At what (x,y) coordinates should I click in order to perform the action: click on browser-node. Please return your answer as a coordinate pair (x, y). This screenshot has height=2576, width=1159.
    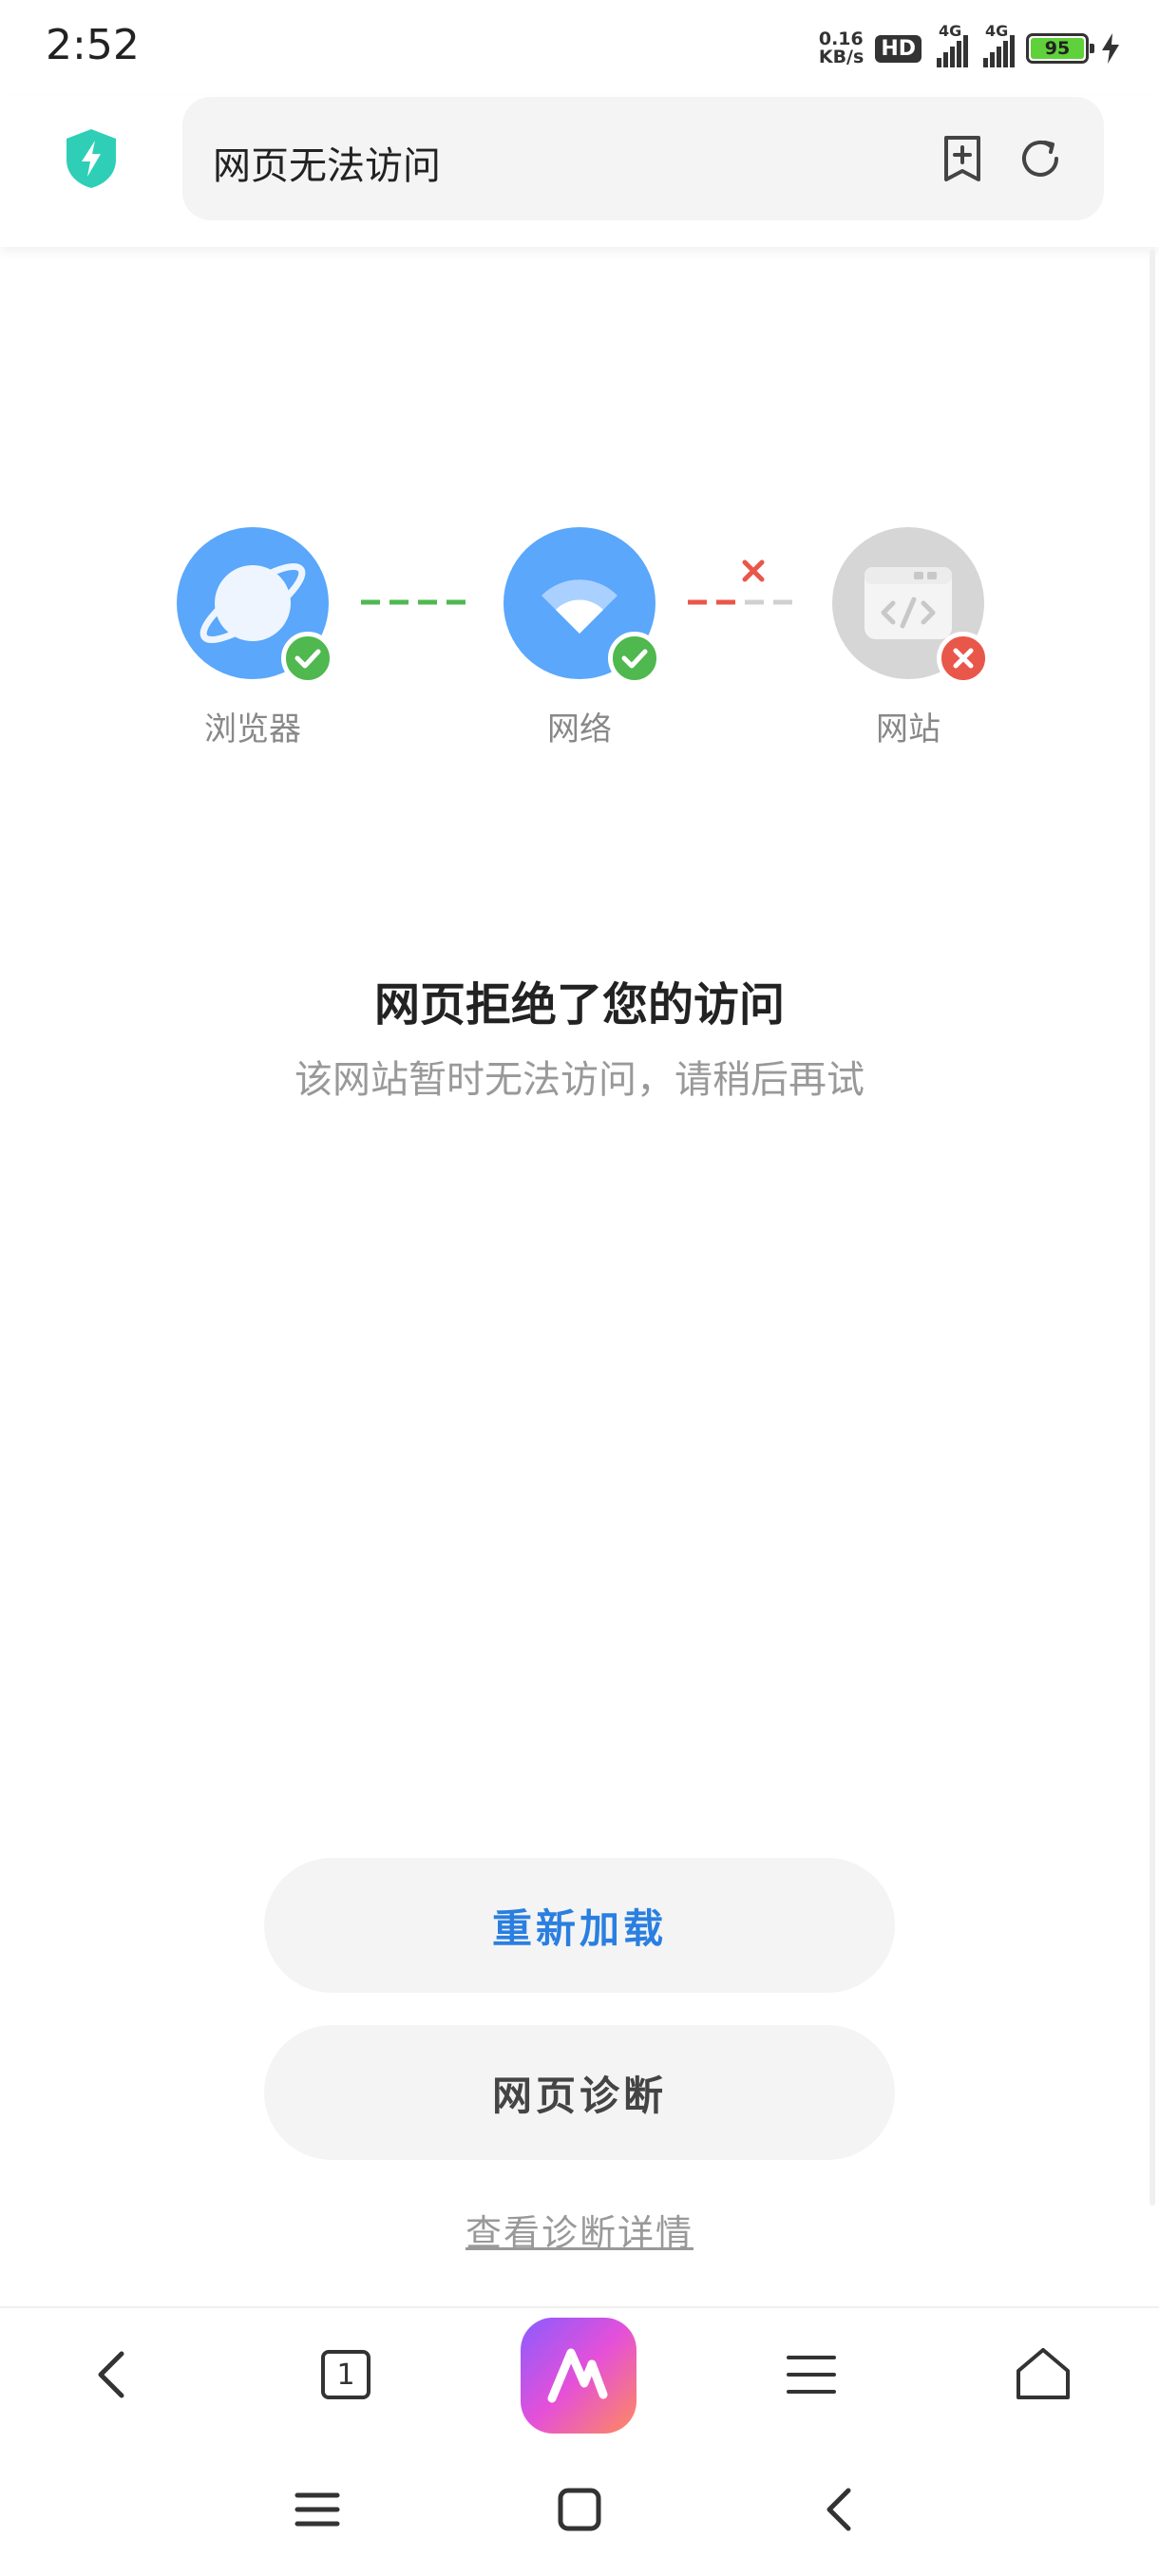
    Looking at the image, I should click on (255, 606).